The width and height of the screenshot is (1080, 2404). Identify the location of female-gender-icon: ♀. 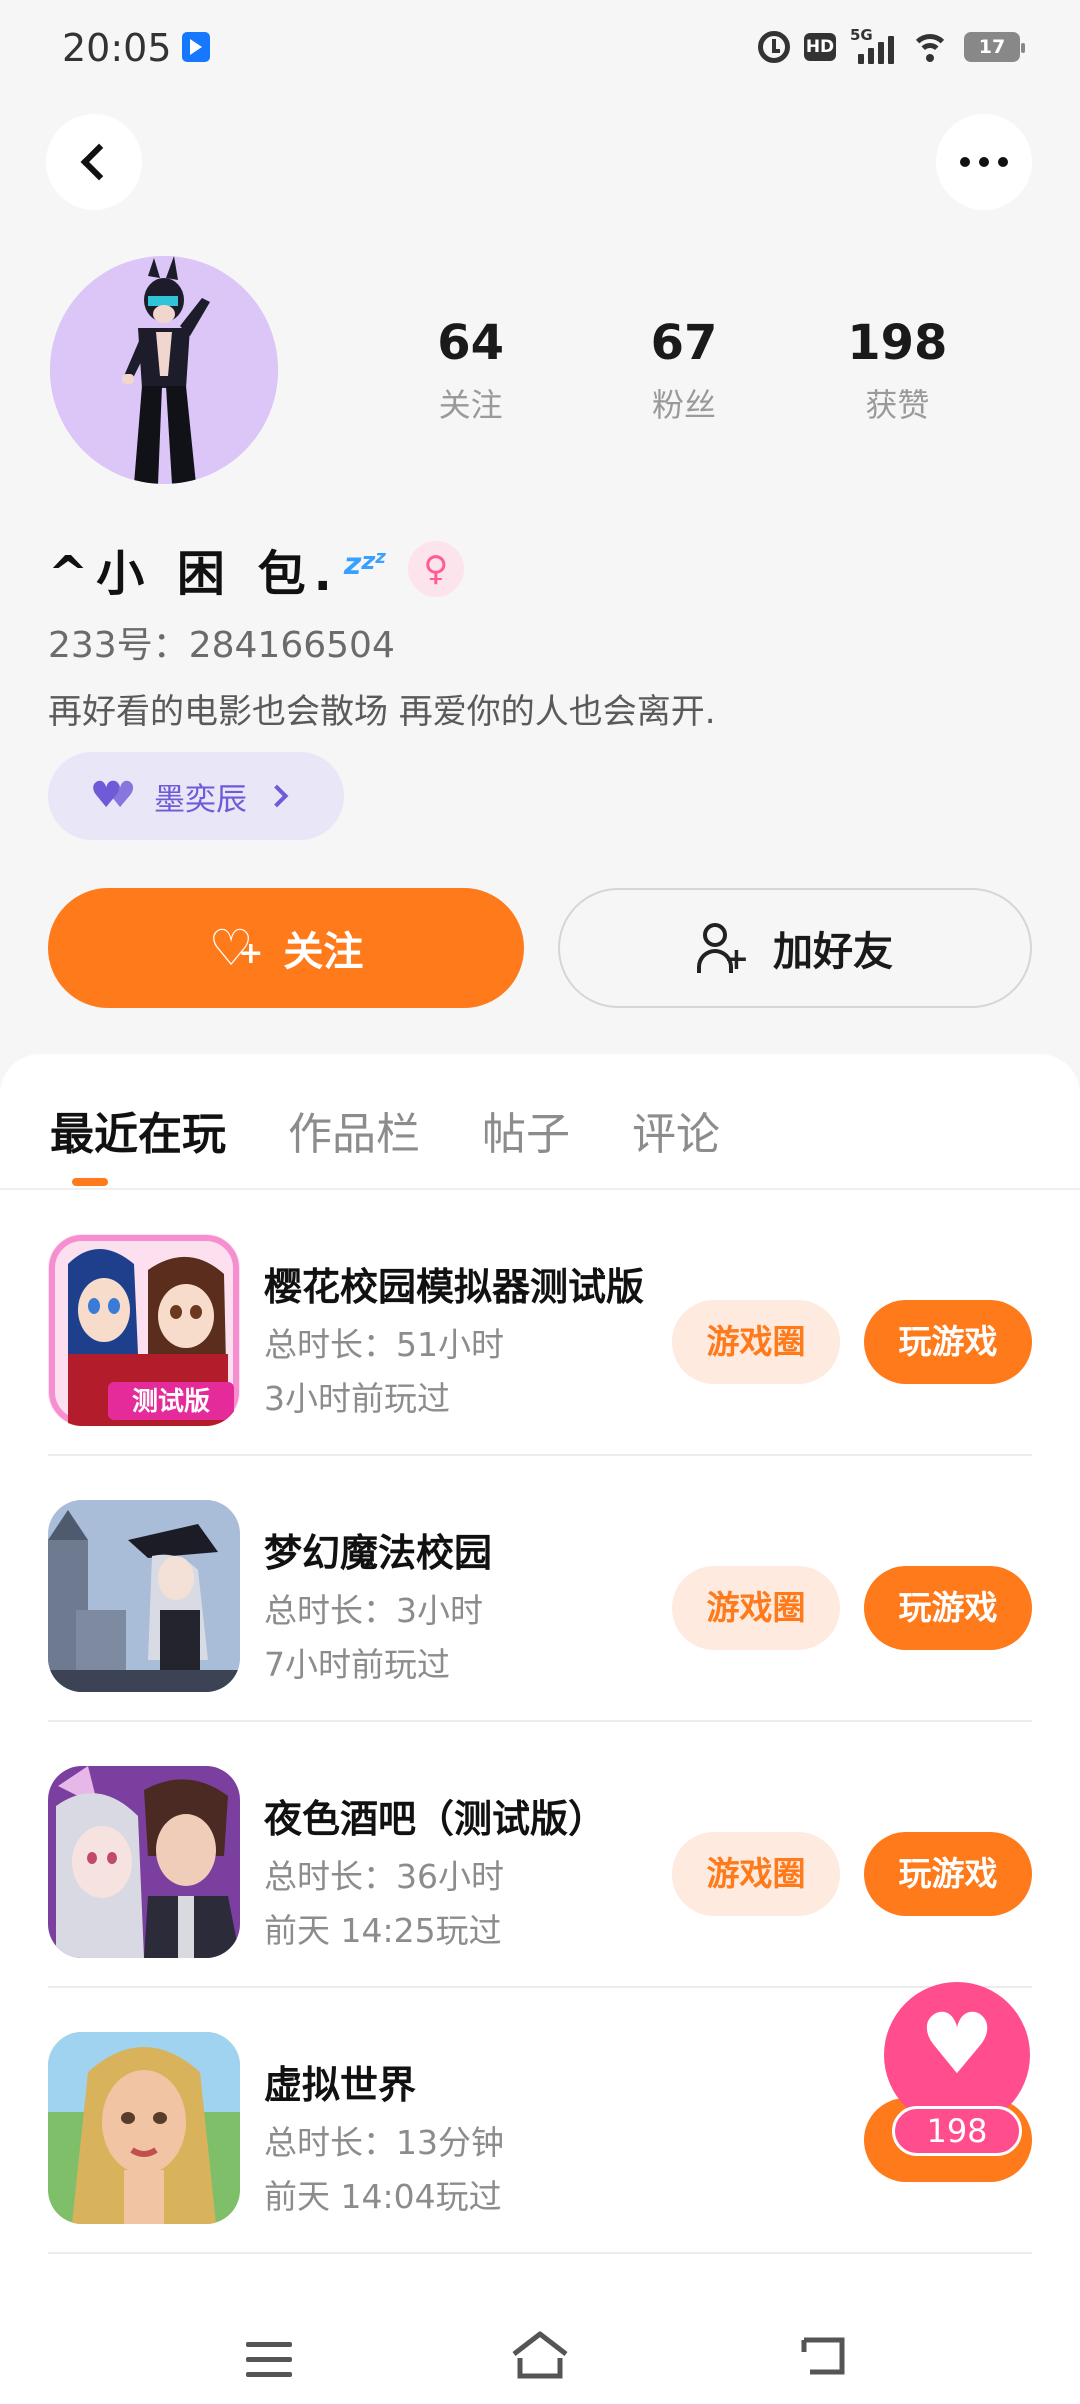
(435, 569).